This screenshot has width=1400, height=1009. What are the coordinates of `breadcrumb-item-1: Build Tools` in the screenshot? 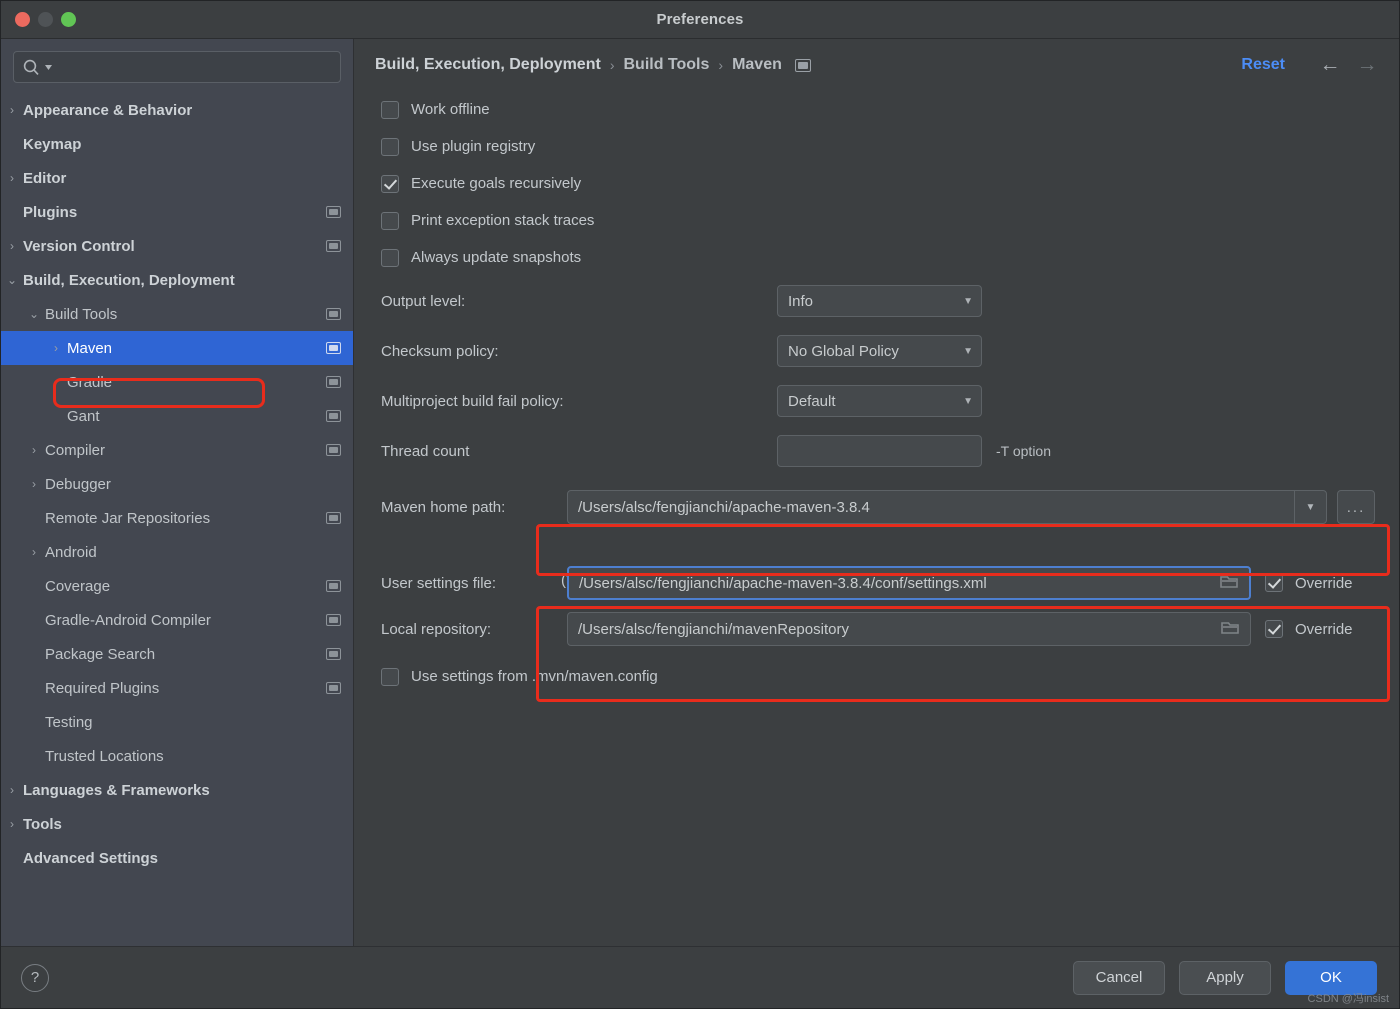 It's located at (666, 65).